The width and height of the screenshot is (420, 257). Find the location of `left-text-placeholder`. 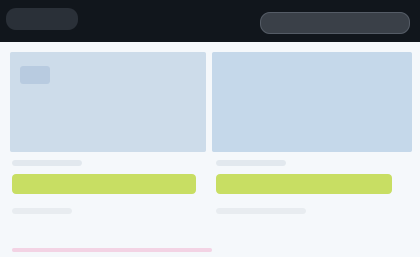

left-text-placeholder is located at coordinates (42, 211).